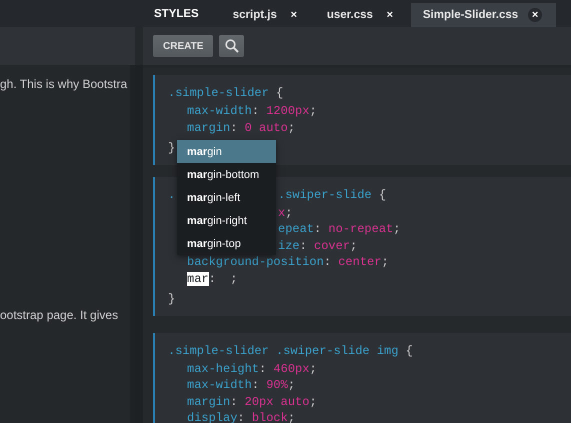 The height and width of the screenshot is (423, 571). What do you see at coordinates (483, 15) in the screenshot?
I see `file-tab: Simple-Slider.css ×` at bounding box center [483, 15].